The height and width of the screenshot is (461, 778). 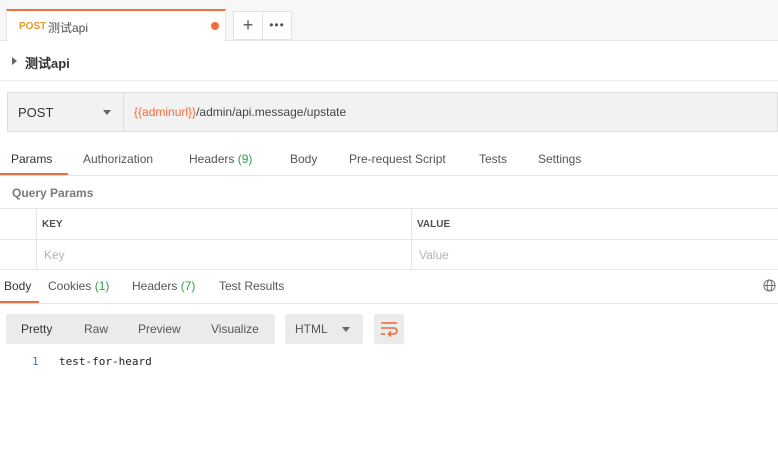 I want to click on tab-count: (9), so click(x=245, y=159).